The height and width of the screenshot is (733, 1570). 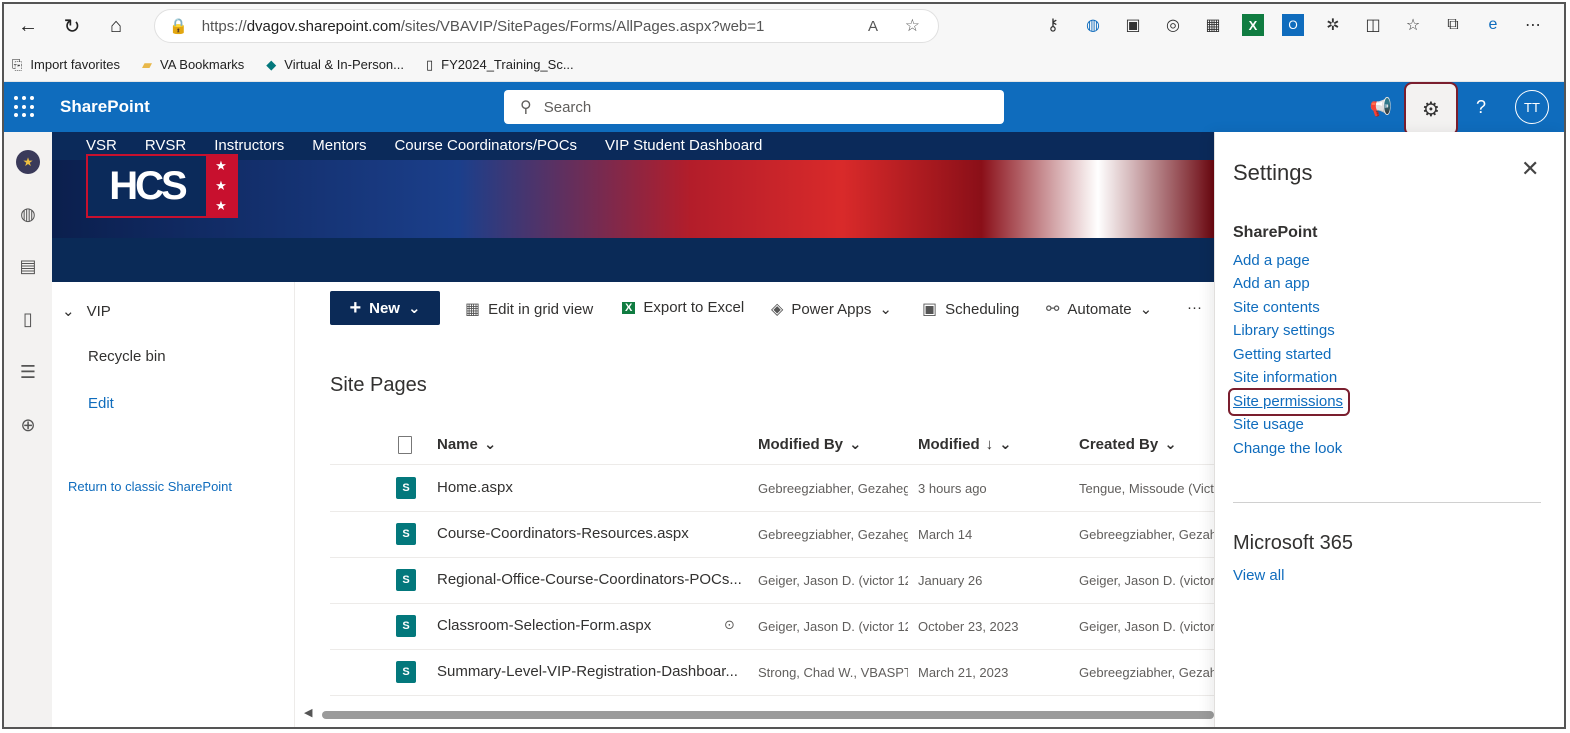 I want to click on sharepoint-page-icon: S, so click(x=406, y=672).